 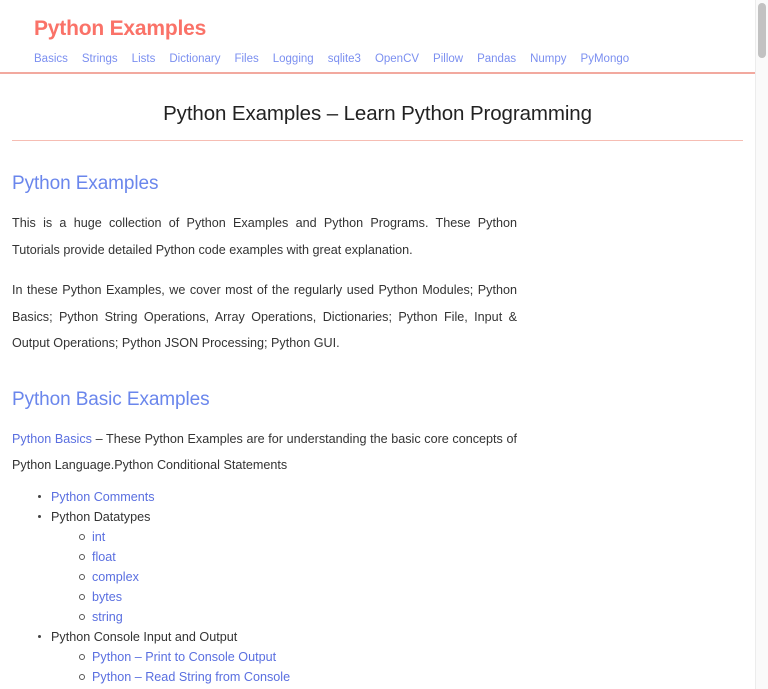 I want to click on list-item: Python Comments, so click(x=390, y=497).